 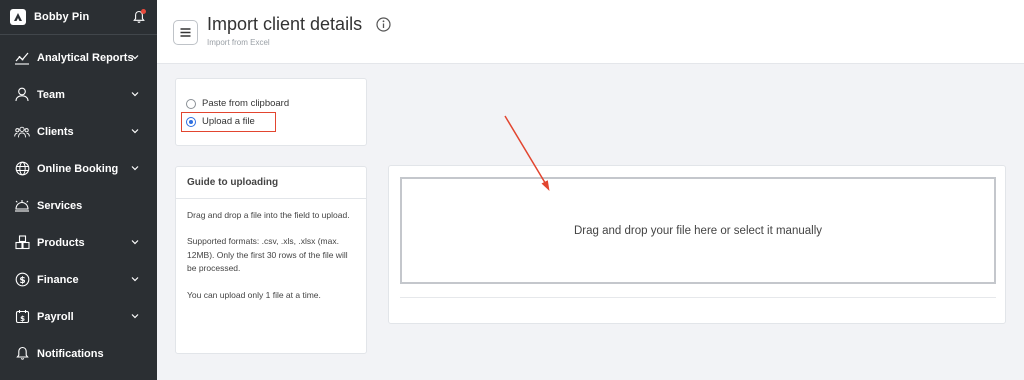 What do you see at coordinates (61, 242) in the screenshot?
I see `sidebar-item-label: Products` at bounding box center [61, 242].